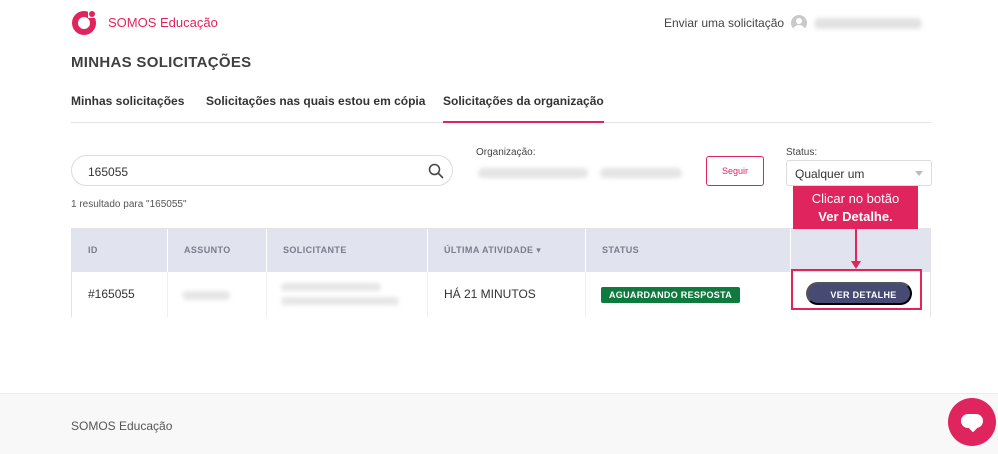 This screenshot has height=454, width=998. I want to click on column-header-requester: SOLICITANTE, so click(347, 250).